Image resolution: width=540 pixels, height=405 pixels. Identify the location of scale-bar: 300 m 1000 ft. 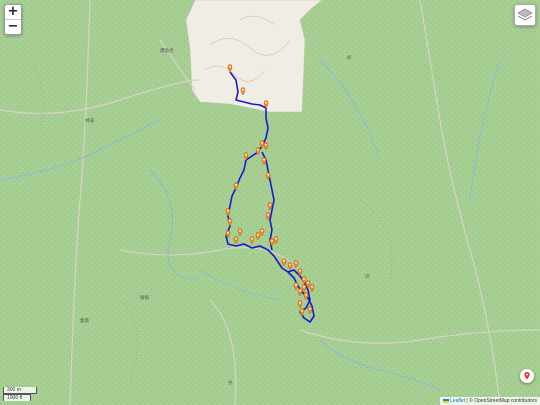
(20, 394).